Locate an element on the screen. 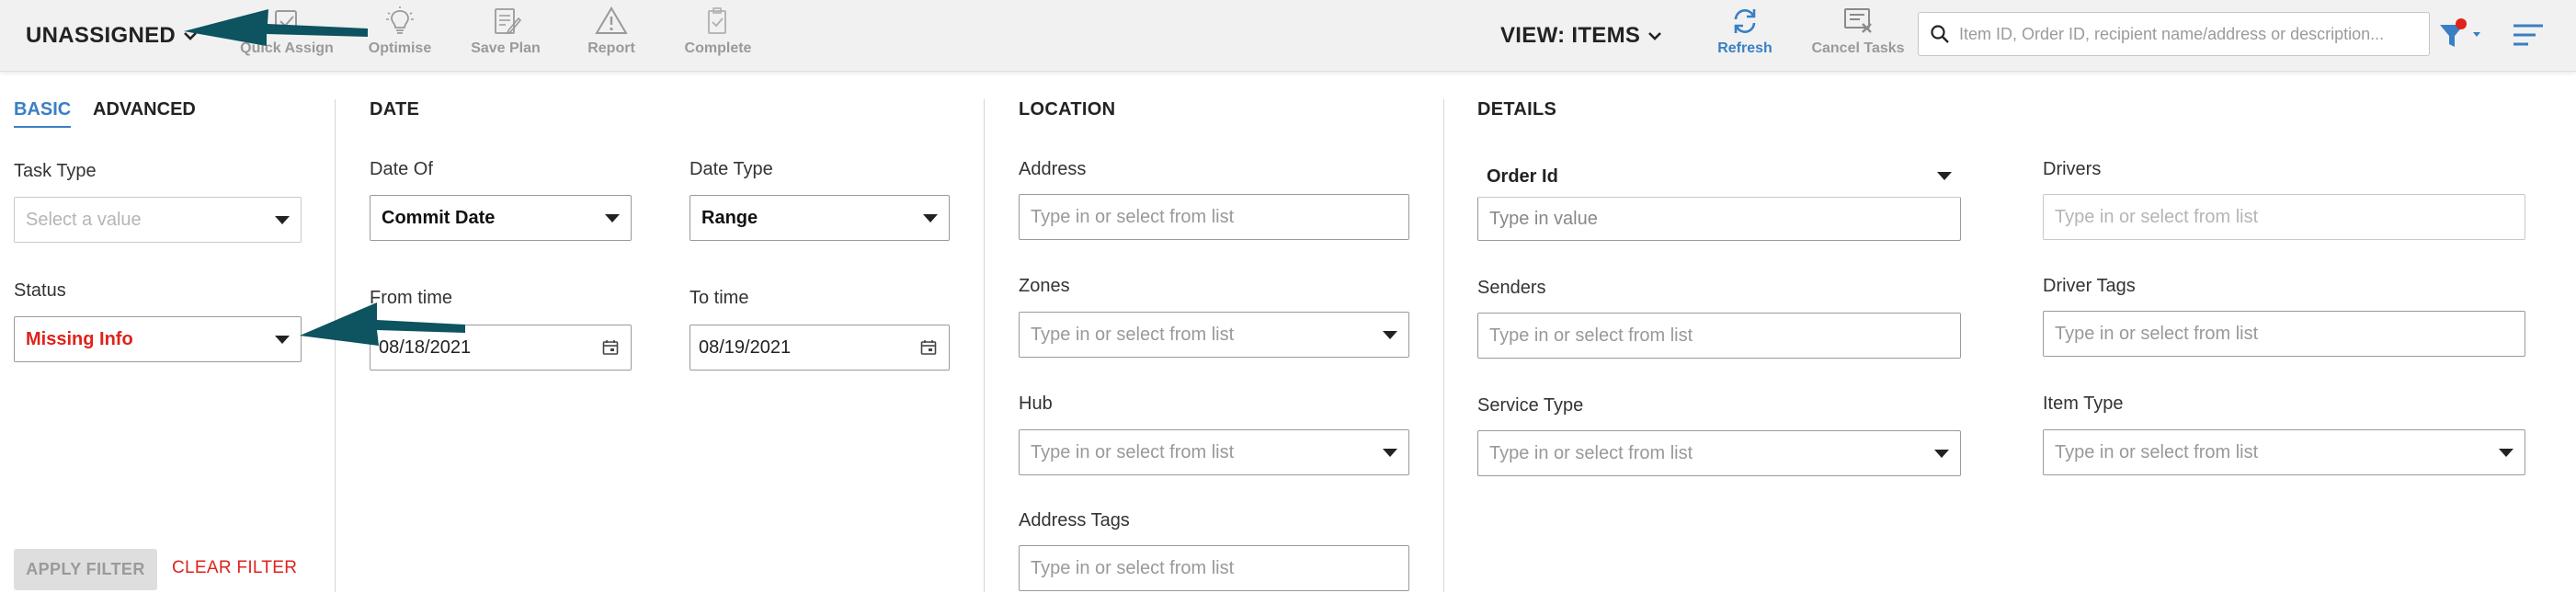  date-section-title: DATE is located at coordinates (395, 109).